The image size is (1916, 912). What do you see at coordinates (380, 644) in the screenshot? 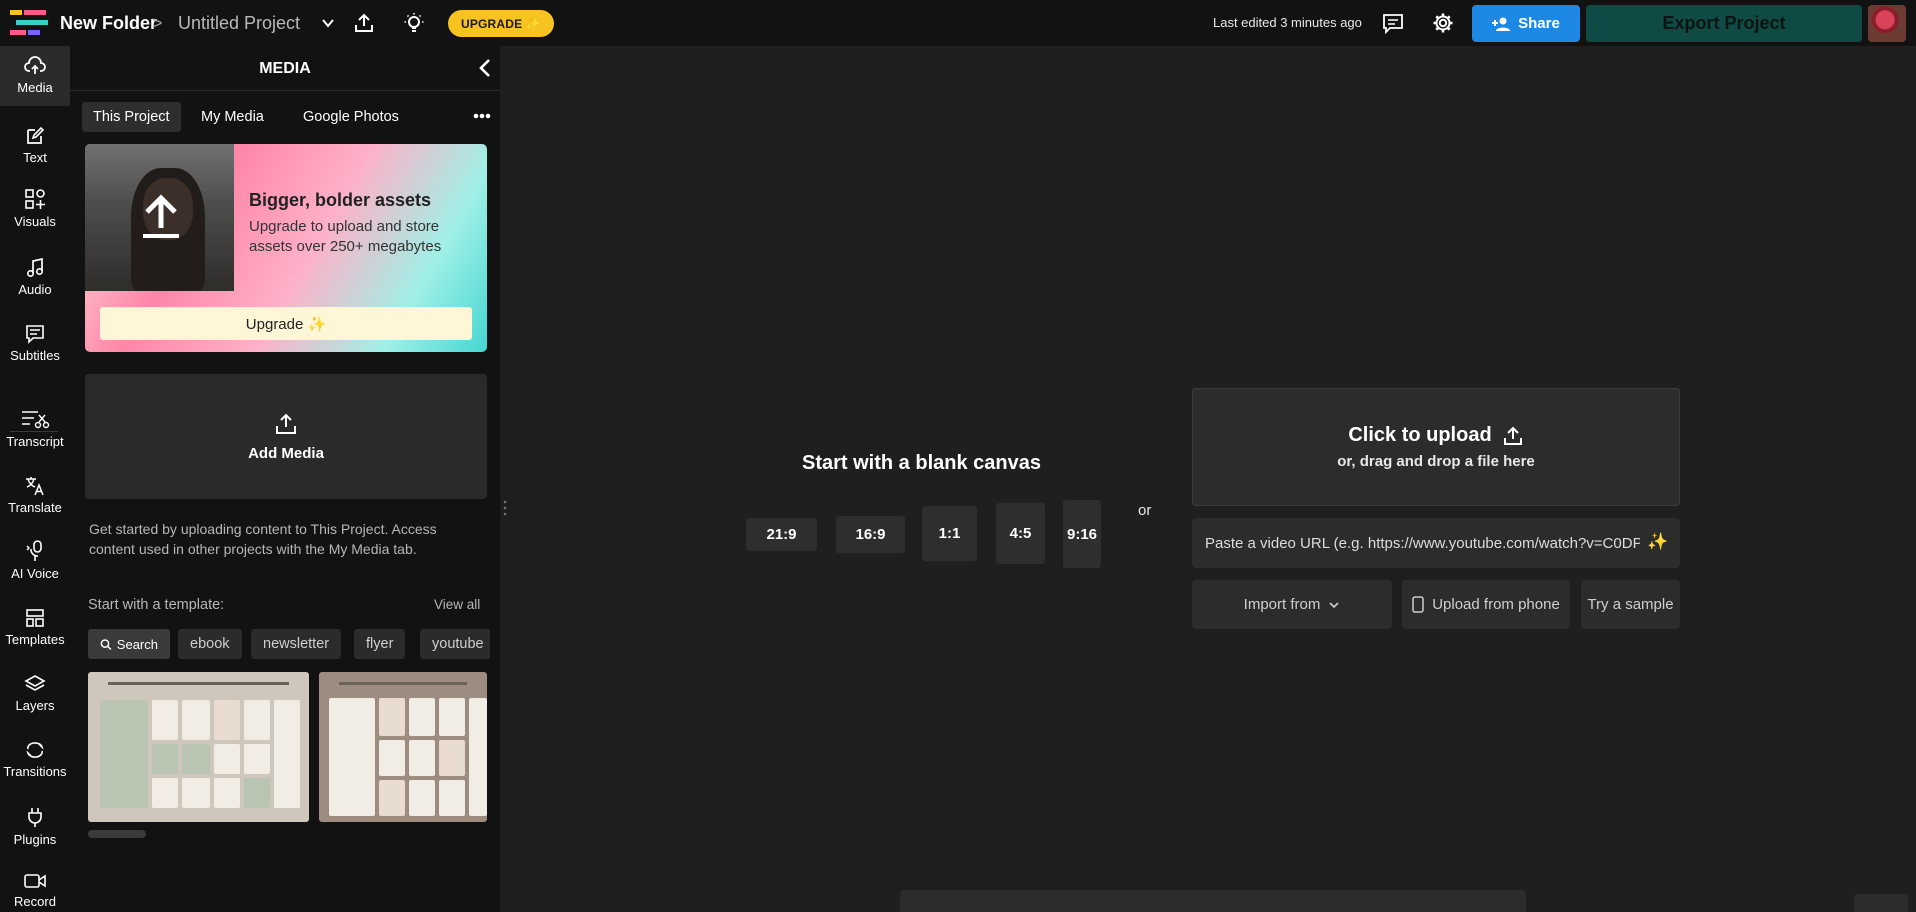
I see `chip-flyer: flyer` at bounding box center [380, 644].